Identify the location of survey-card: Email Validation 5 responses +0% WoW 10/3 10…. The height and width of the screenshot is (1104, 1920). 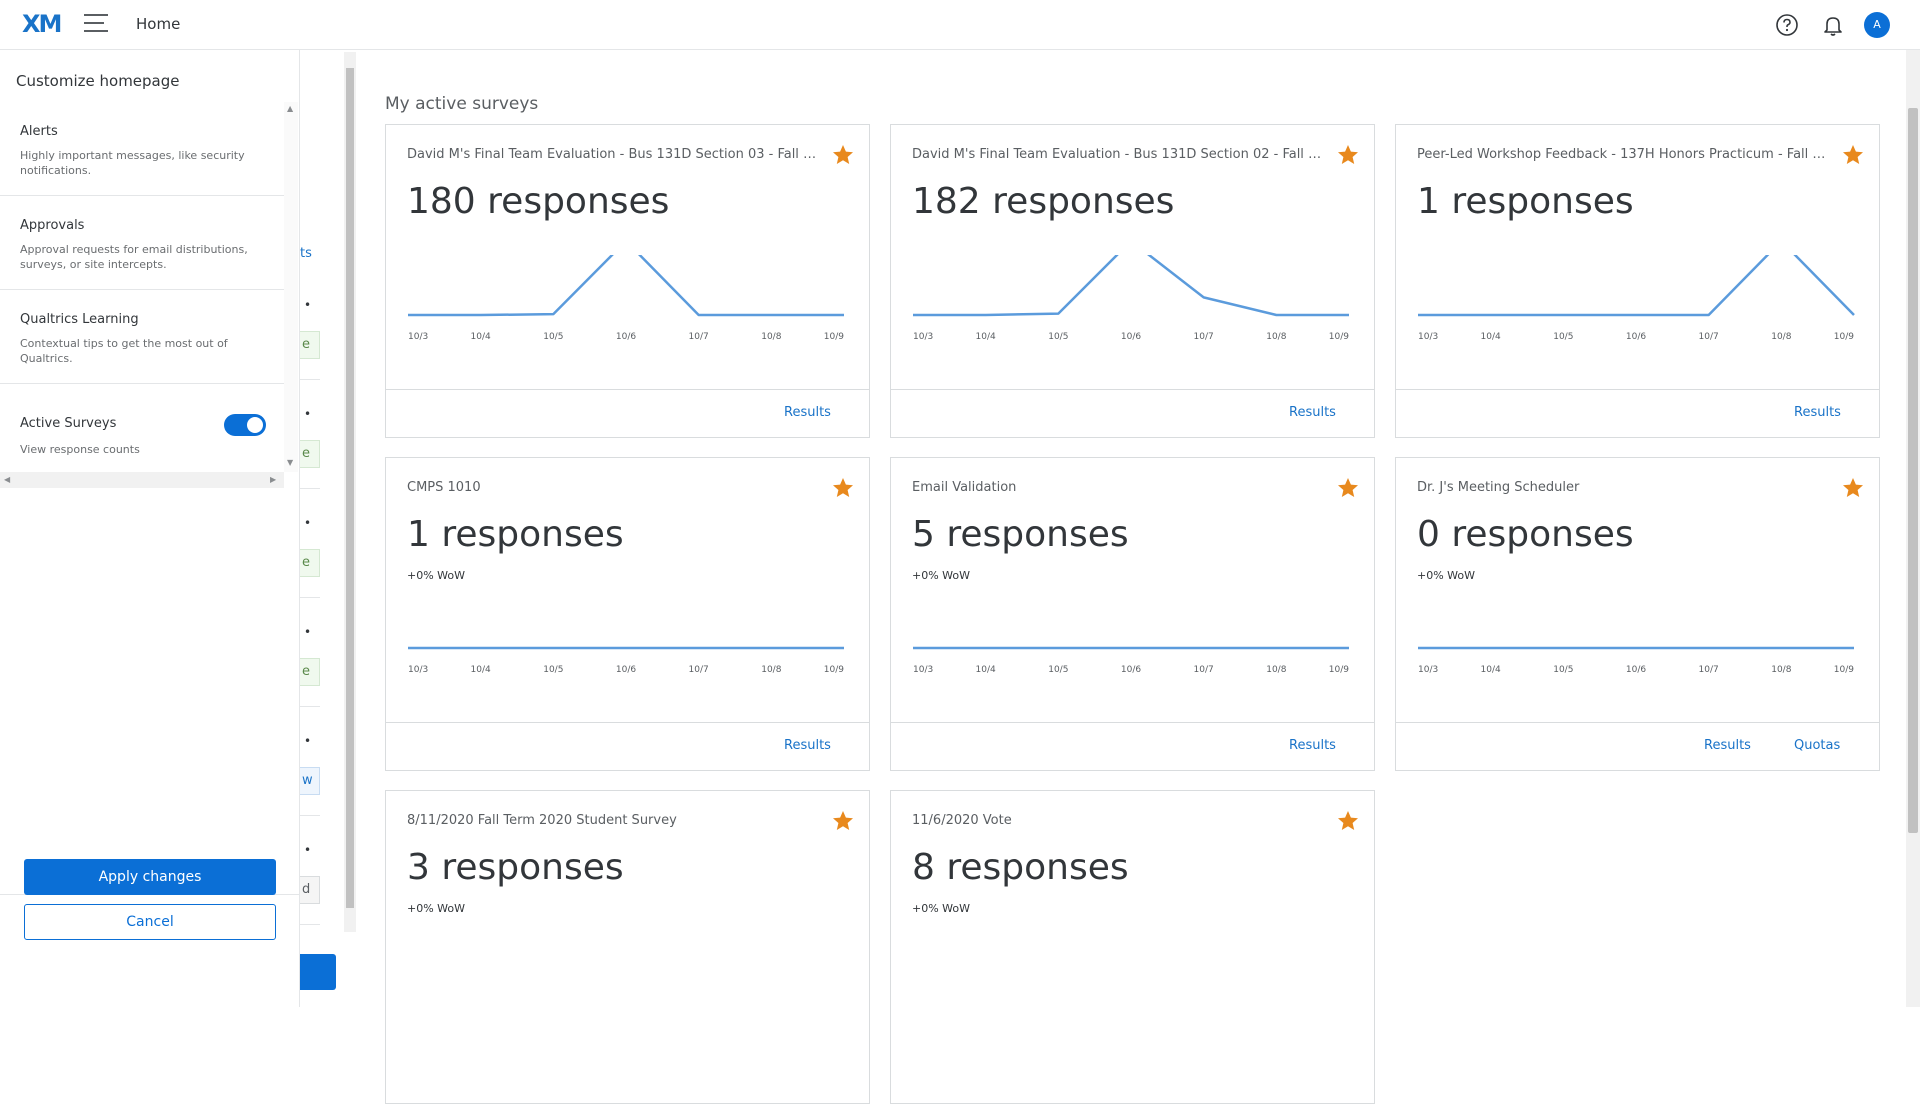
(1132, 614).